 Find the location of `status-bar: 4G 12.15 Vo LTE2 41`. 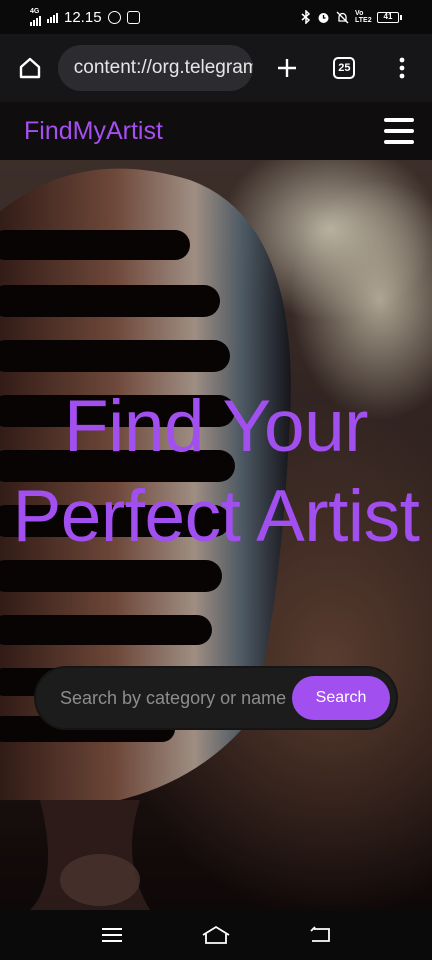

status-bar: 4G 12.15 Vo LTE2 41 is located at coordinates (216, 17).